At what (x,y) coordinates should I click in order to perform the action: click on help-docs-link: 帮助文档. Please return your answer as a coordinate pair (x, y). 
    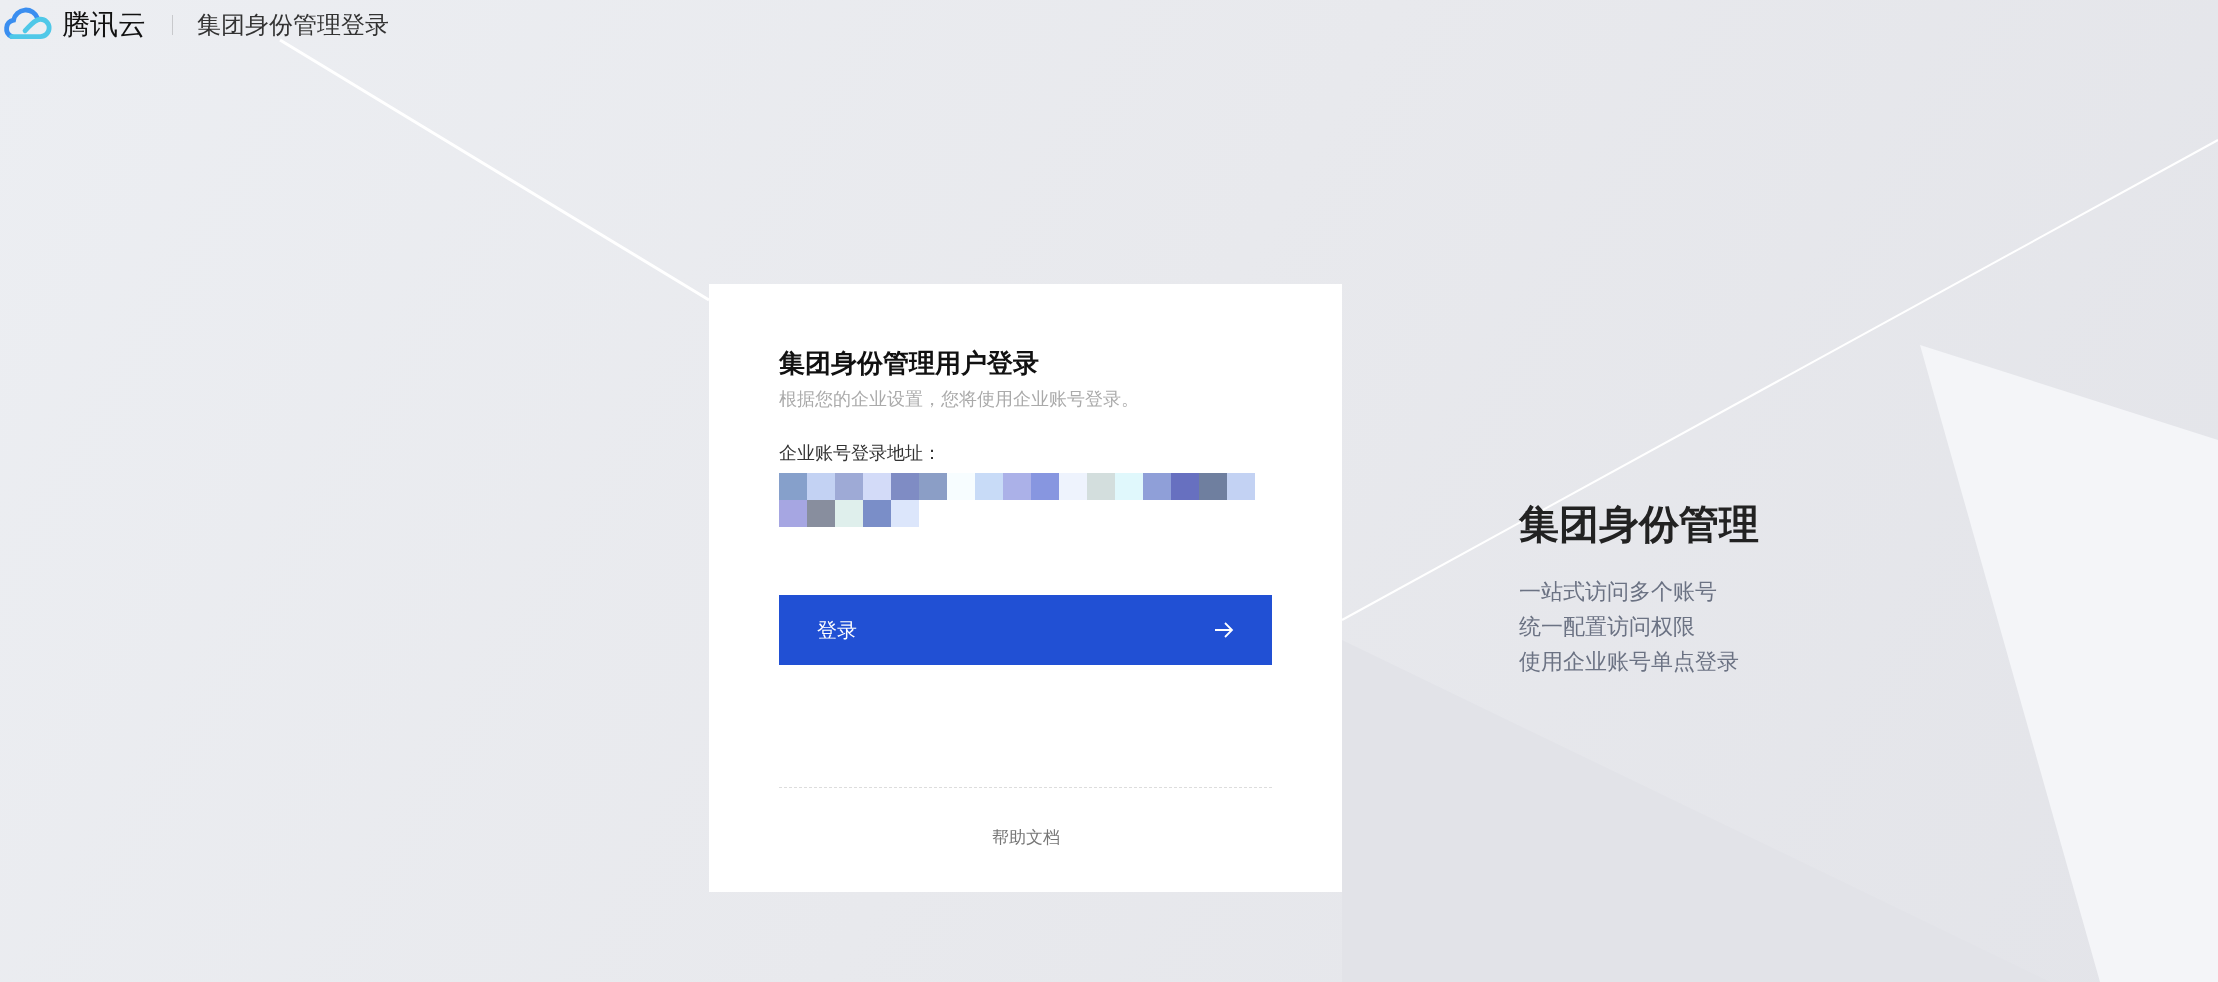
    Looking at the image, I should click on (1025, 837).